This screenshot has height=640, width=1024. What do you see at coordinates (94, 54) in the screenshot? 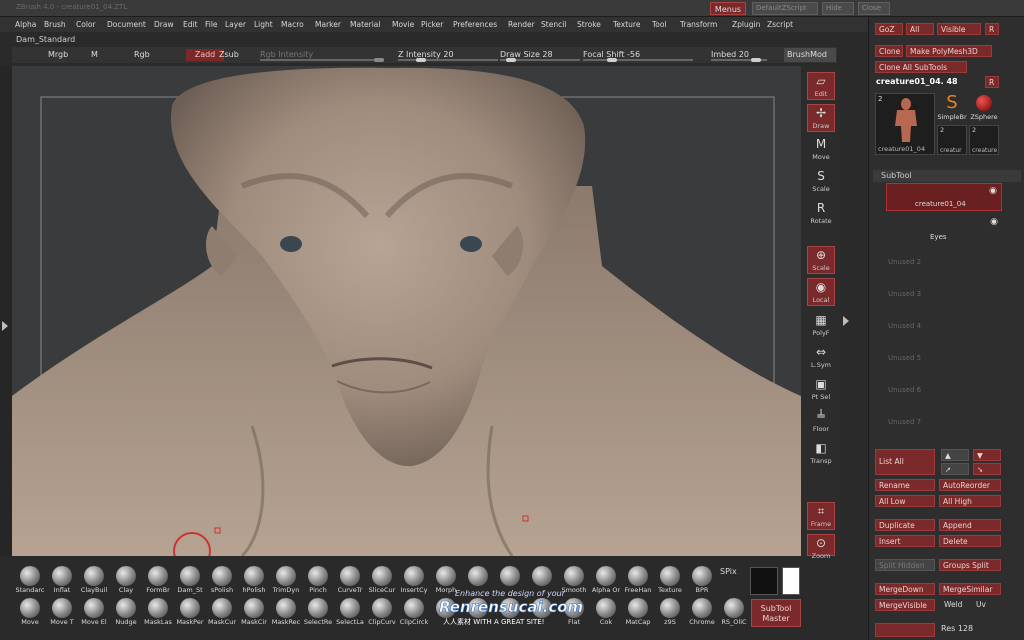
I see `m-button: M` at bounding box center [94, 54].